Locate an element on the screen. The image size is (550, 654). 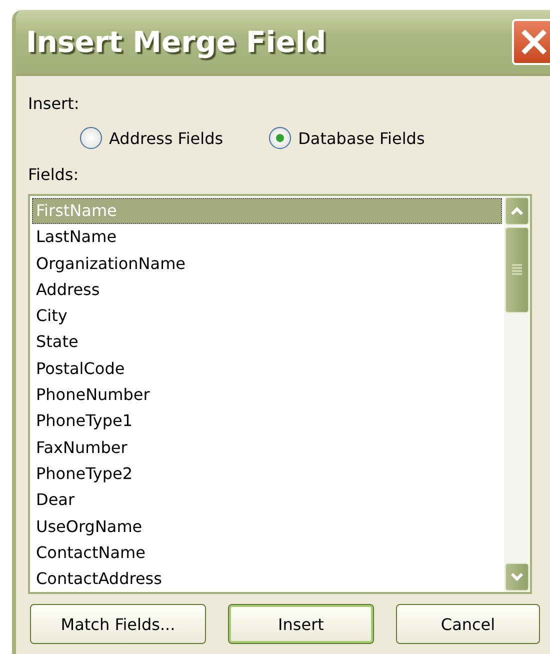
radio-option: Database Fields is located at coordinates (347, 138).